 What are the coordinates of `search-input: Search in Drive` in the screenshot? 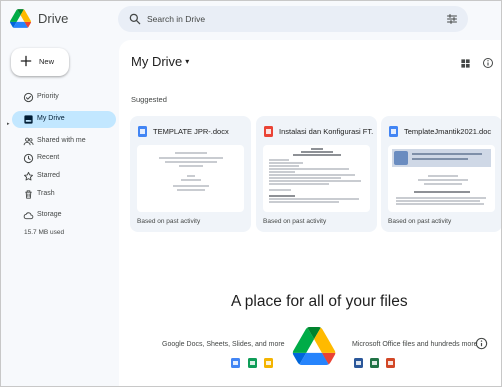 It's located at (176, 19).